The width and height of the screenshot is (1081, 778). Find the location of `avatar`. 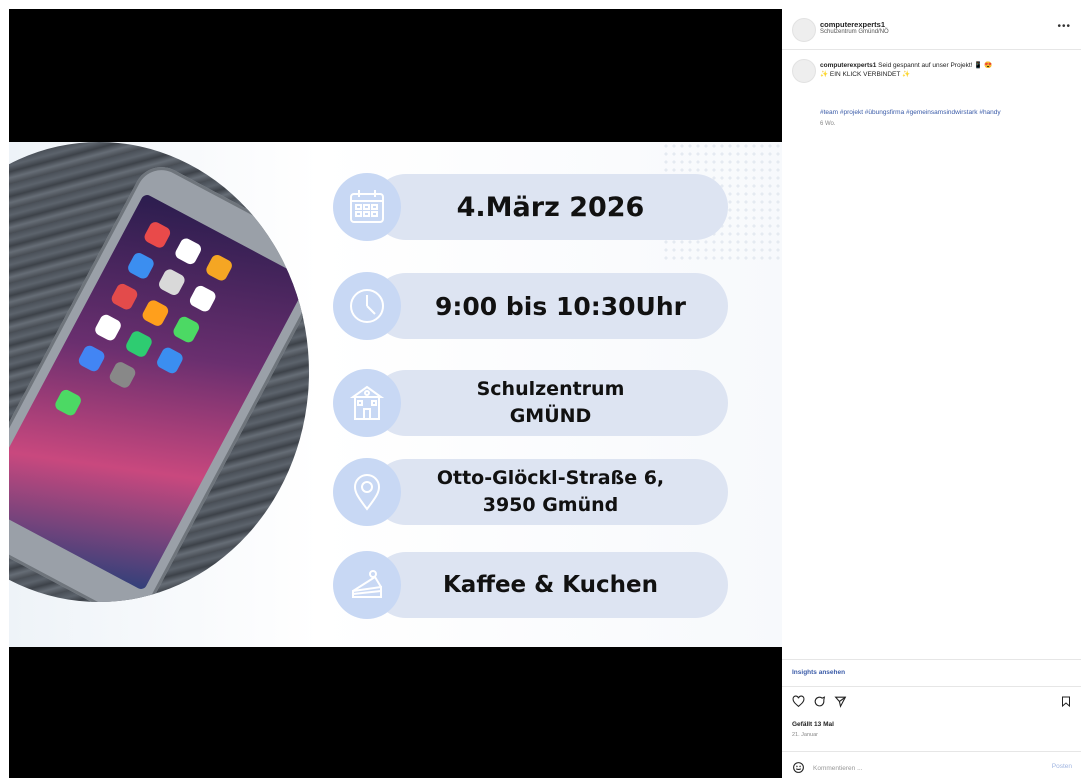

avatar is located at coordinates (804, 30).